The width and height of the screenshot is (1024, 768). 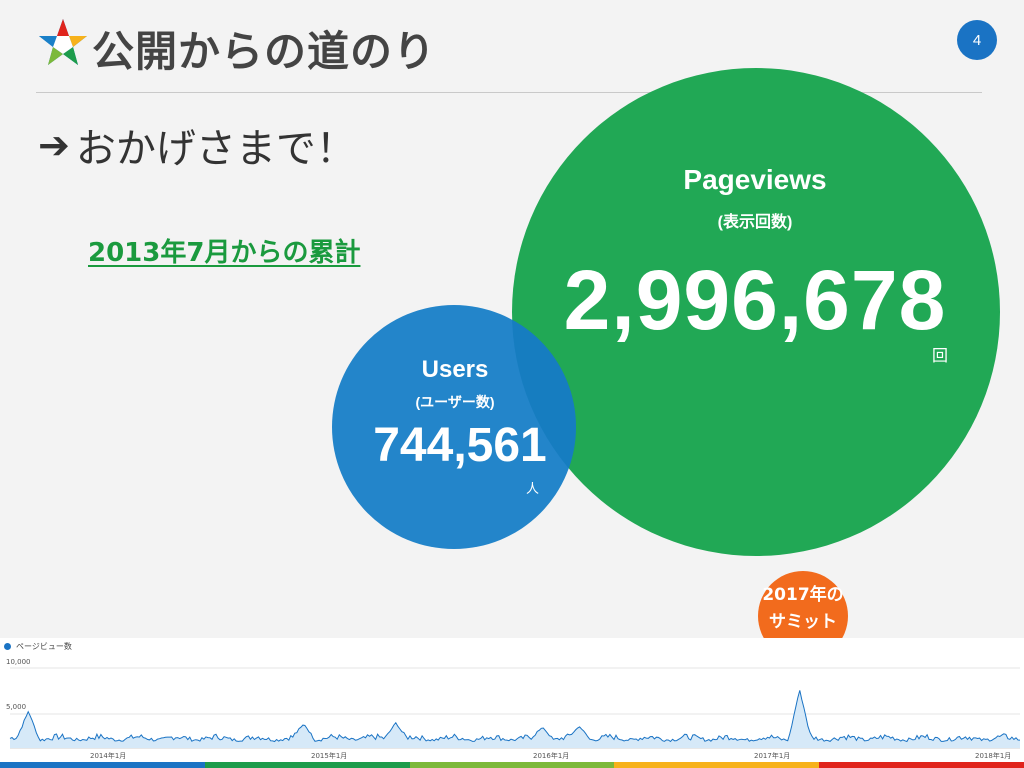 What do you see at coordinates (803, 595) in the screenshot?
I see `callout-line-1: 2017年の` at bounding box center [803, 595].